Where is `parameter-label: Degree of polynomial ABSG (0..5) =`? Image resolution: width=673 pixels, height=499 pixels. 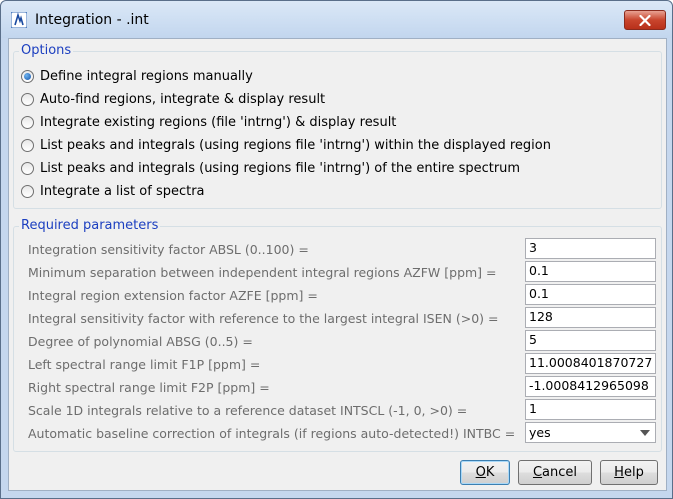
parameter-label: Degree of polynomial ABSG (0..5) = is located at coordinates (140, 341).